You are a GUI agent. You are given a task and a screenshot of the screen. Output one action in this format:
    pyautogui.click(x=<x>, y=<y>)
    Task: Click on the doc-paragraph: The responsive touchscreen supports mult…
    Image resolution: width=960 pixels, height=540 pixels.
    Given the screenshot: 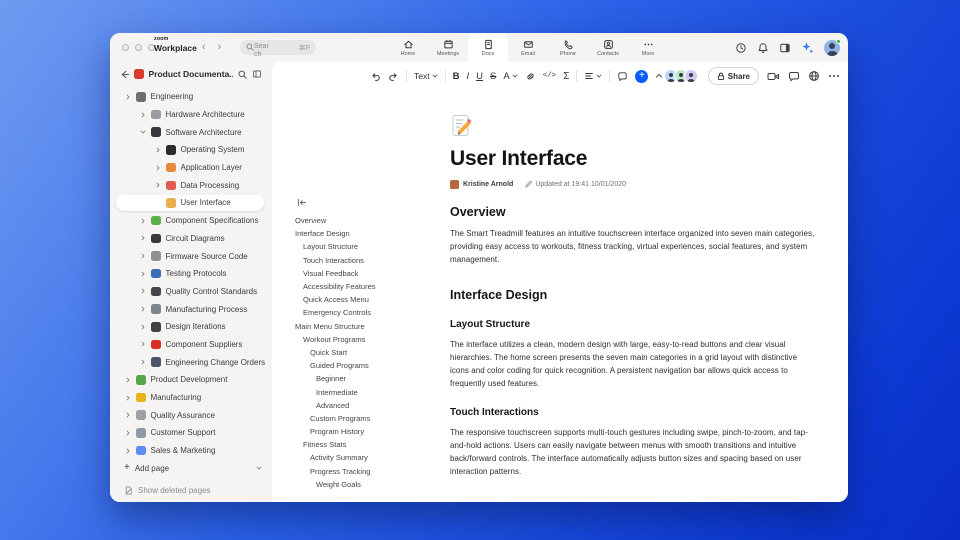 What is the action you would take?
    pyautogui.click(x=632, y=452)
    